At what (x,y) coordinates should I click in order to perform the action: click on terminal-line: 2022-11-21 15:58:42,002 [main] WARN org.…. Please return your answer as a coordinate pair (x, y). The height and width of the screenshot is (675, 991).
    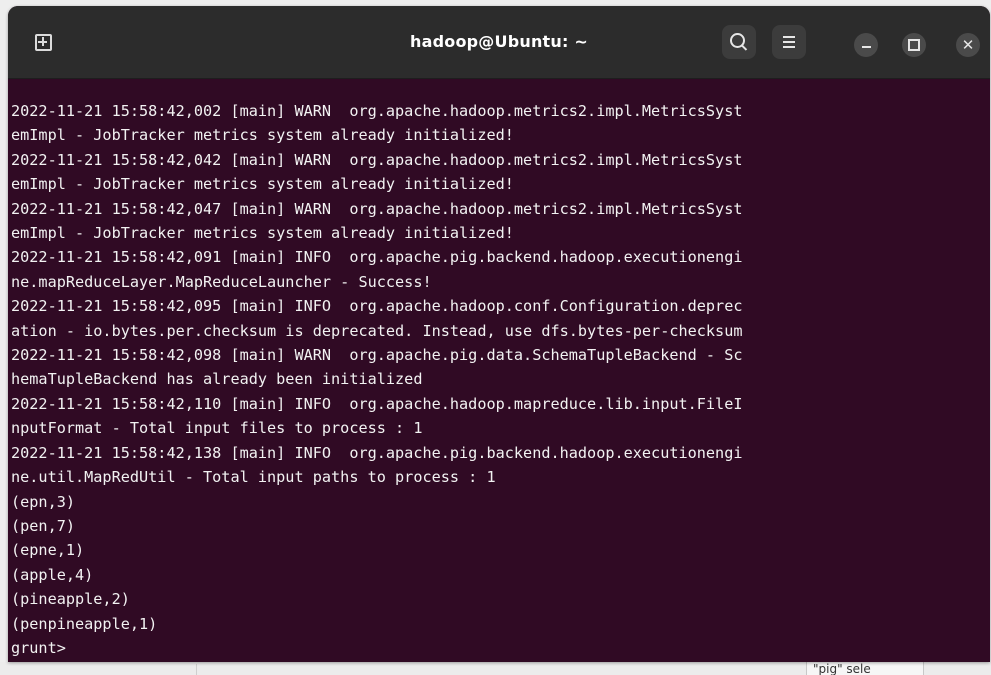
    Looking at the image, I should click on (377, 111).